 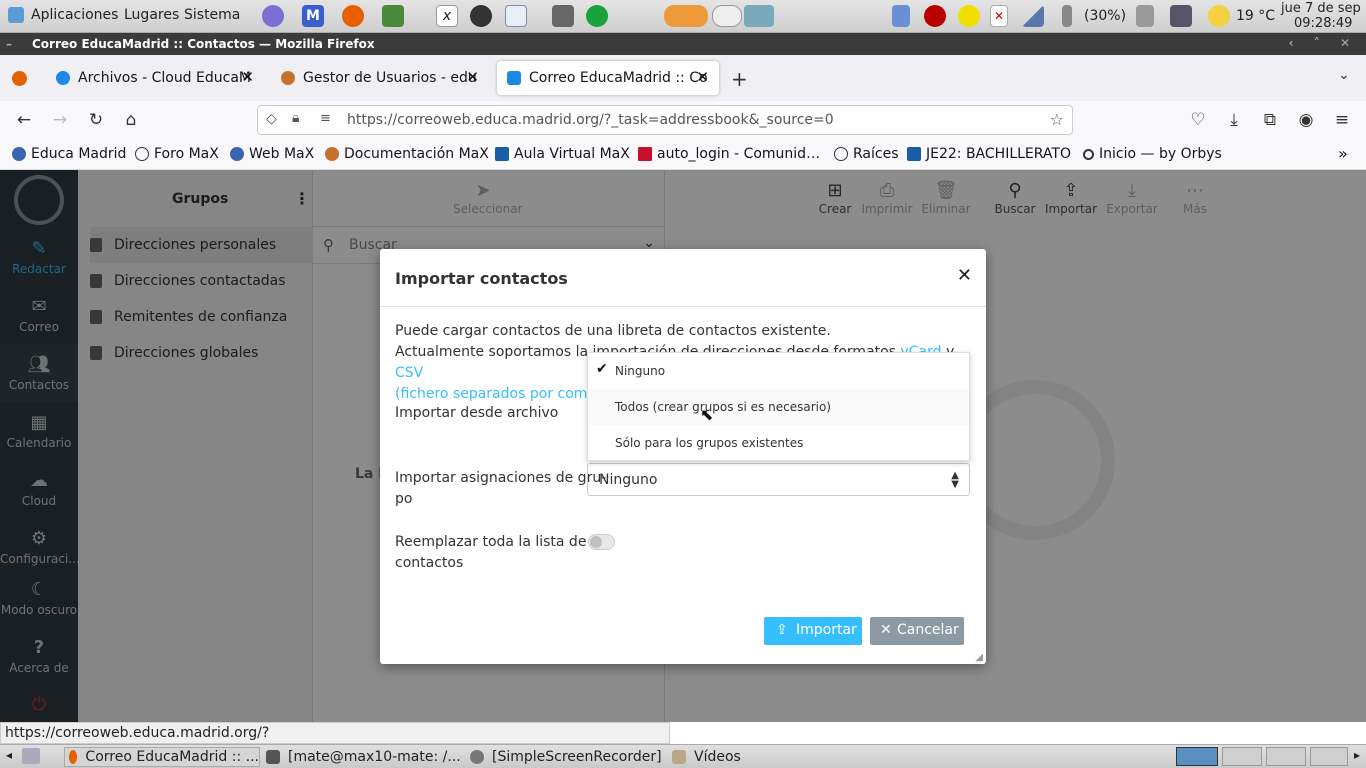 I want to click on checkmark-icon: ✔, so click(x=602, y=369).